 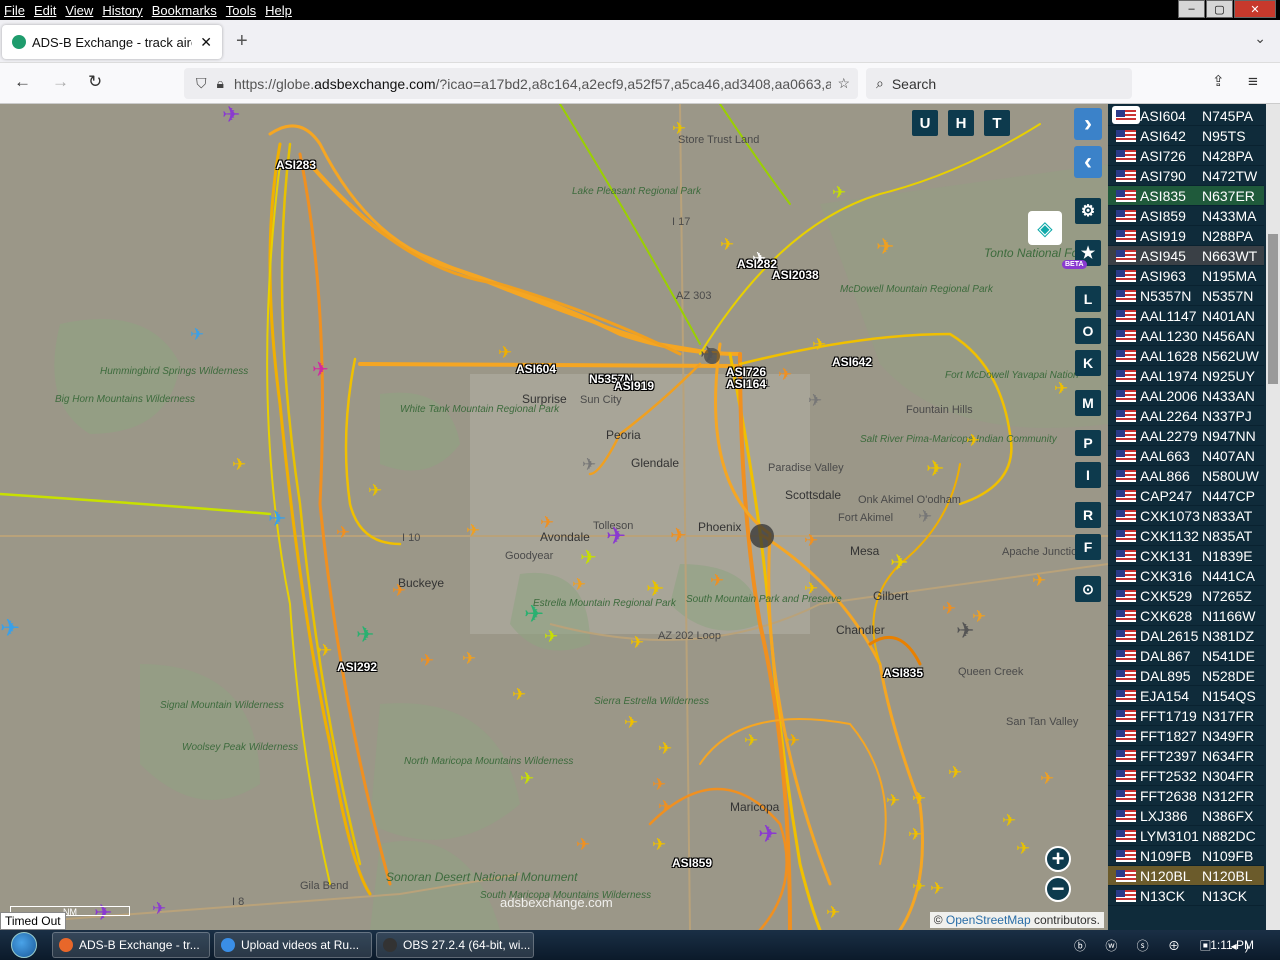 What do you see at coordinates (1186, 256) in the screenshot?
I see `aircraft-list-row: ASI945 N663WT` at bounding box center [1186, 256].